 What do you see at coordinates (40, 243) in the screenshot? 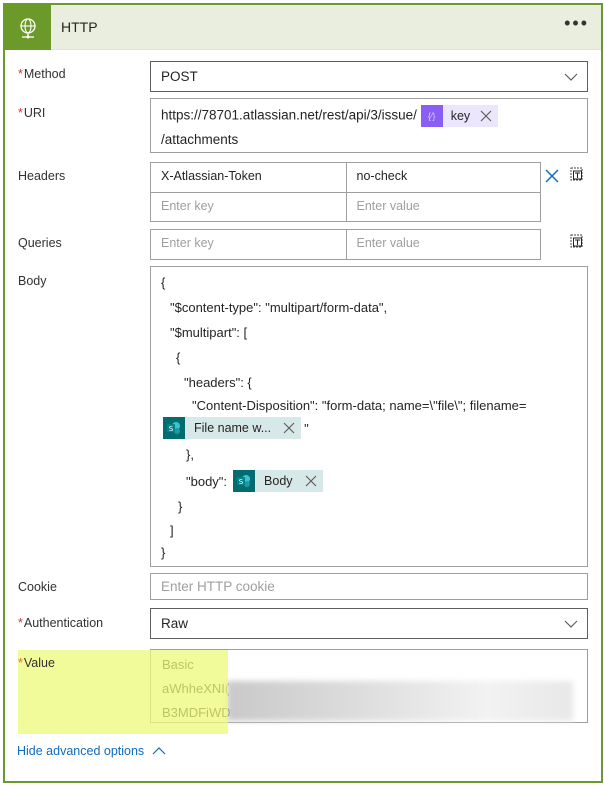
I see `queries-label: Queries` at bounding box center [40, 243].